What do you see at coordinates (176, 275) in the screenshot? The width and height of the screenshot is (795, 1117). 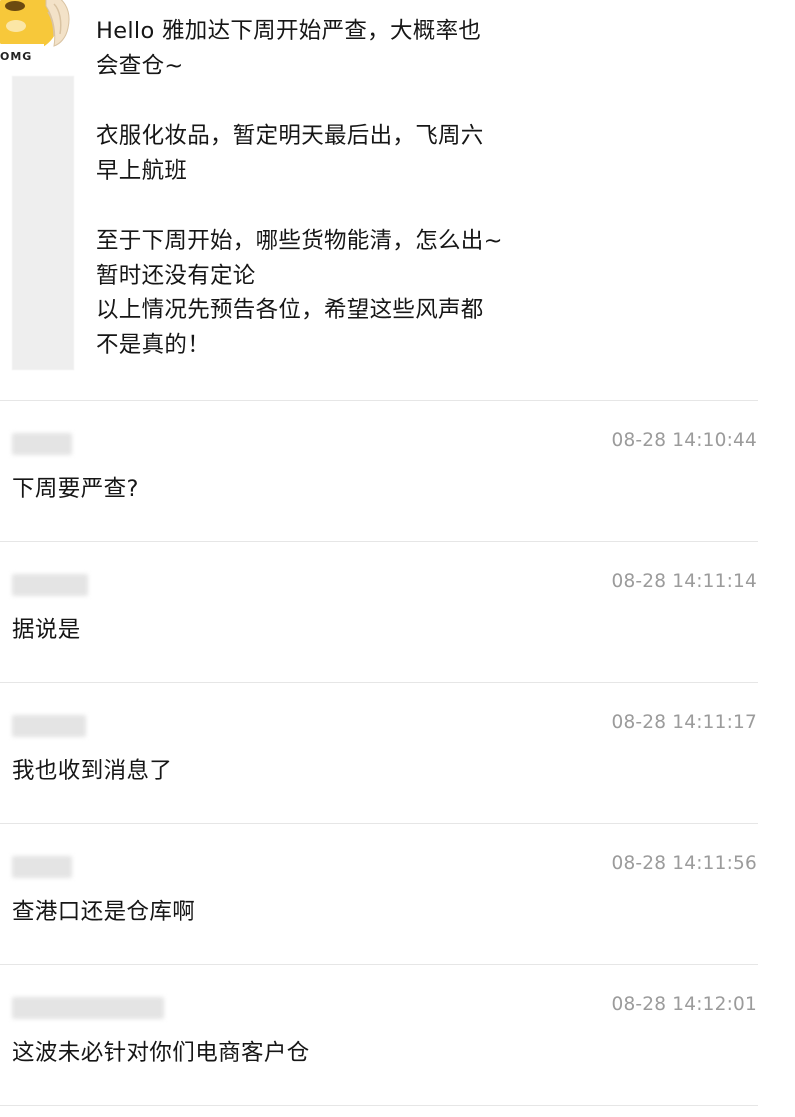 I see `post-line: 暂时还没有定论` at bounding box center [176, 275].